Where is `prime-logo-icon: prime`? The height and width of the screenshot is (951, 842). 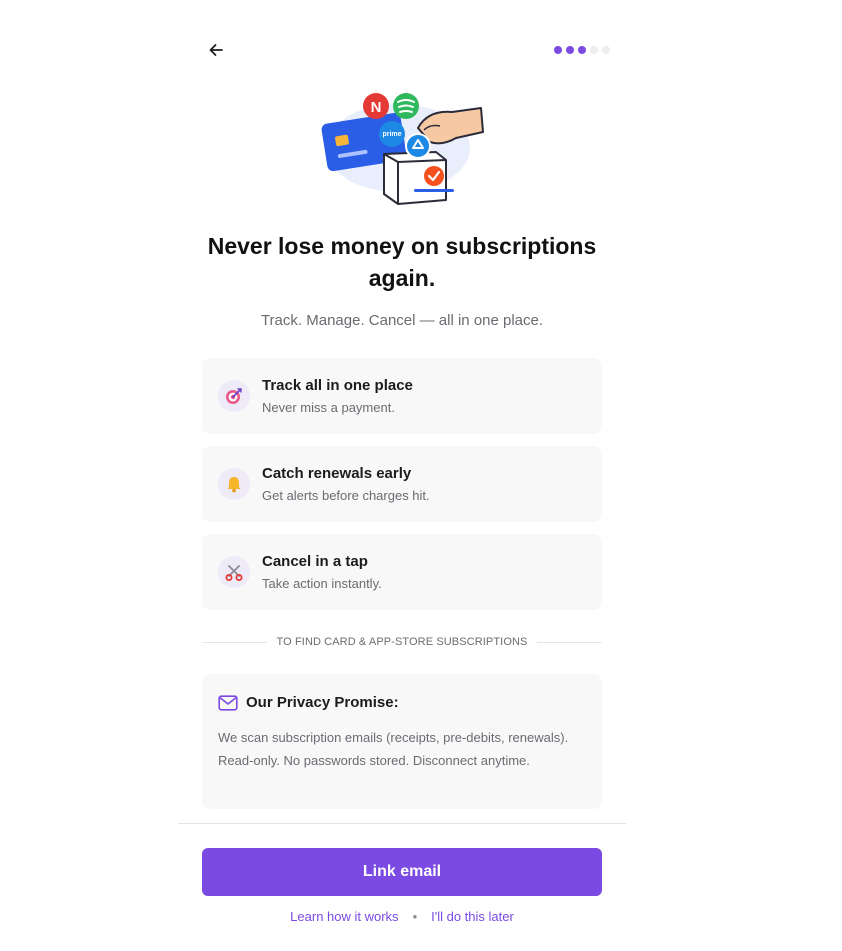 prime-logo-icon: prime is located at coordinates (392, 134).